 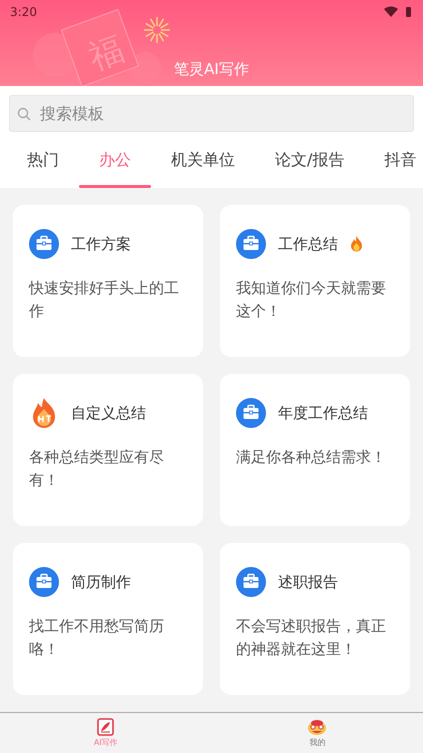 I want to click on status-time: 3:20, so click(x=23, y=12).